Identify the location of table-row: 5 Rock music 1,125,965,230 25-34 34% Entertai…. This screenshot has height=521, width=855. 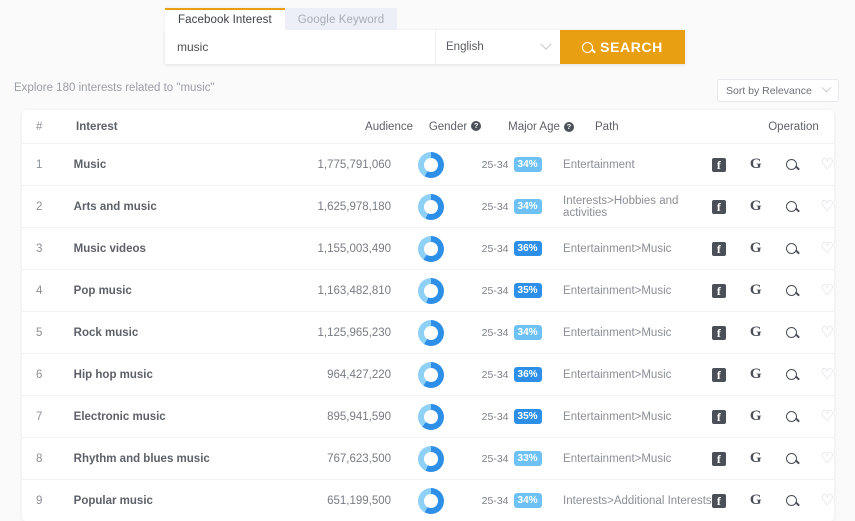
(428, 332).